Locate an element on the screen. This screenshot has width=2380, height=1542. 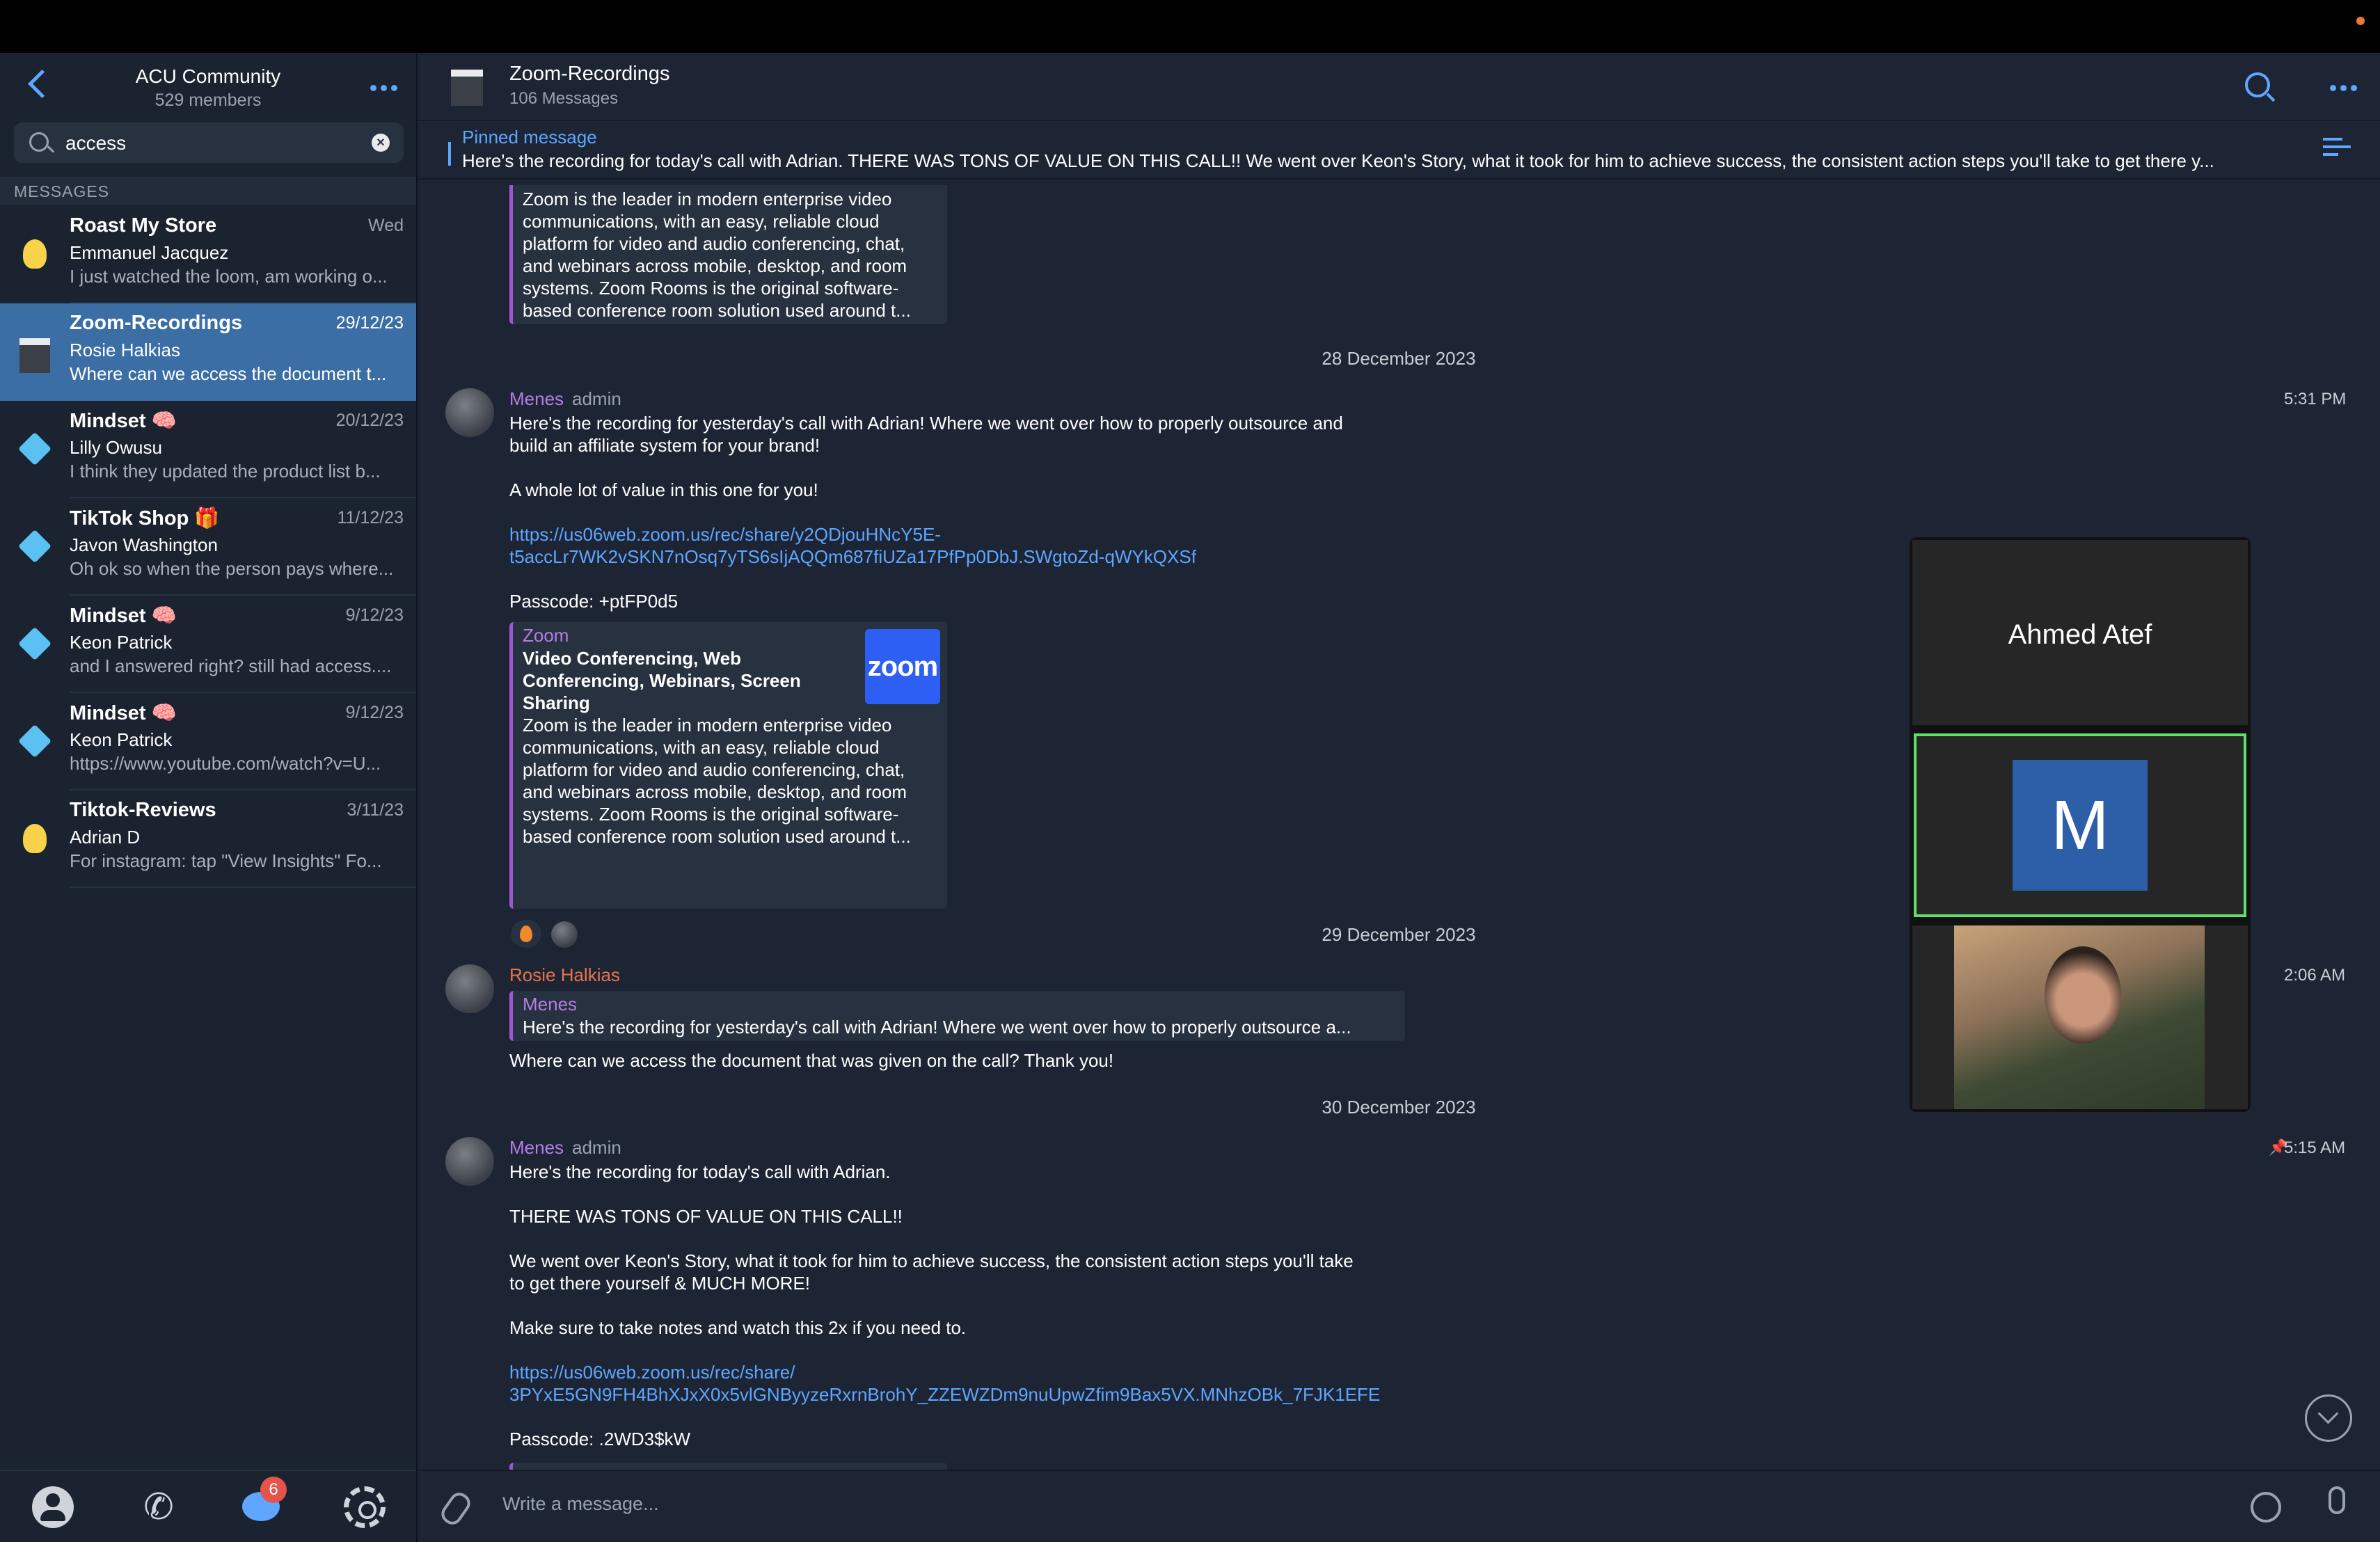
divider is located at coordinates (243, 888).